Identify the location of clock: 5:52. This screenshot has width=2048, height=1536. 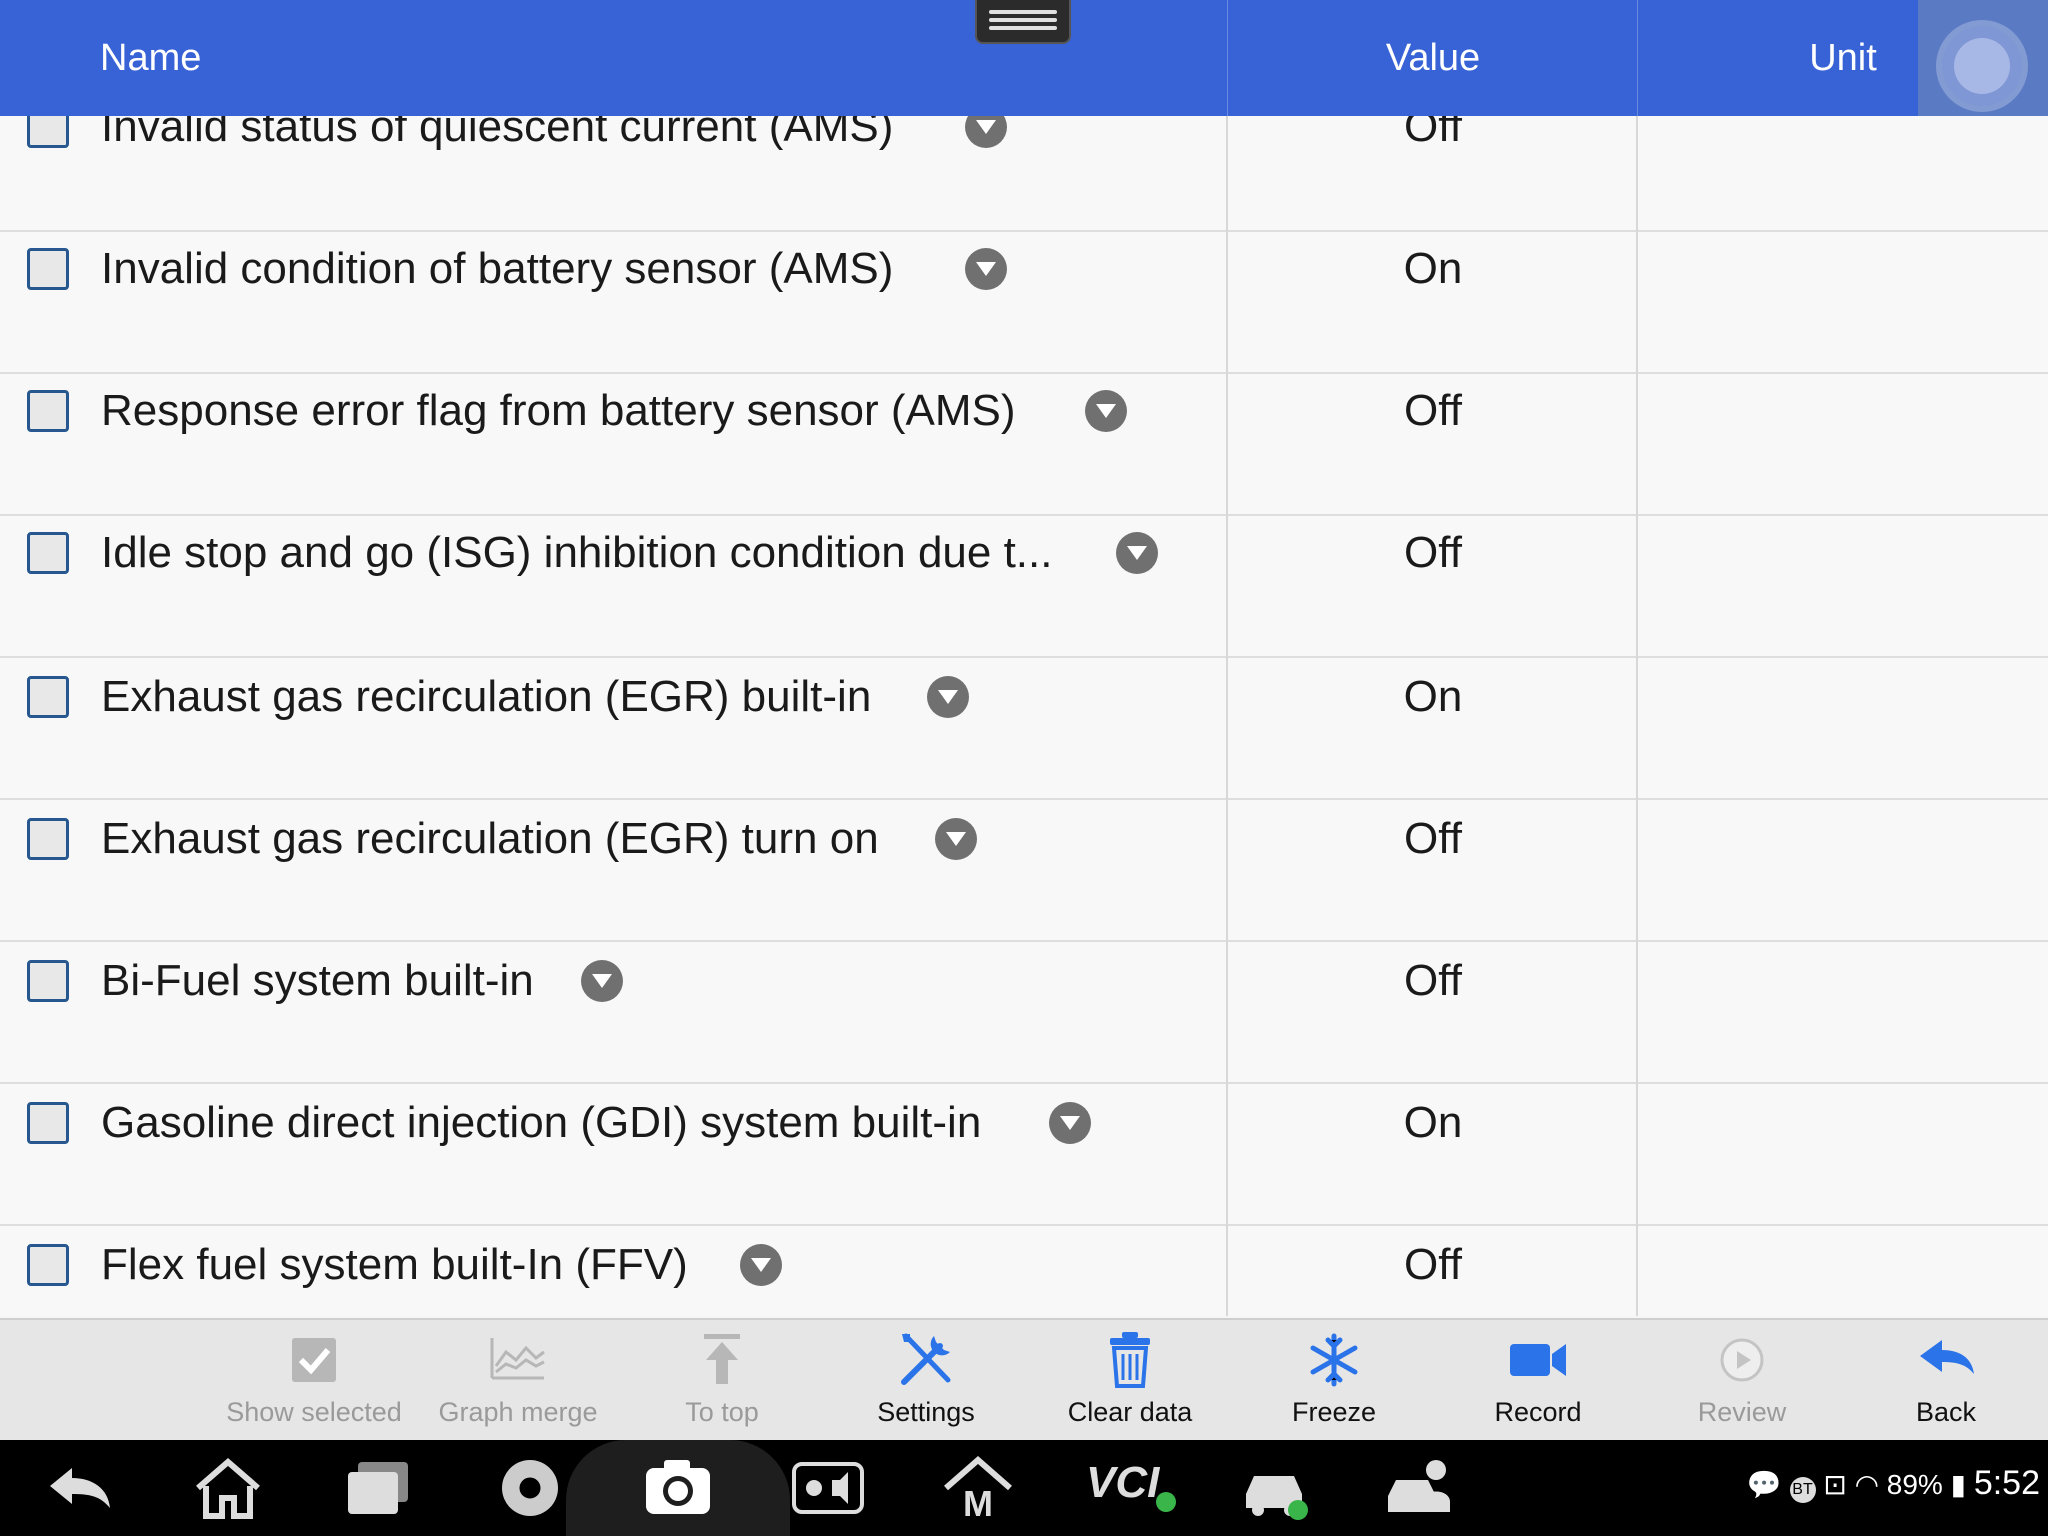
(2006, 1483).